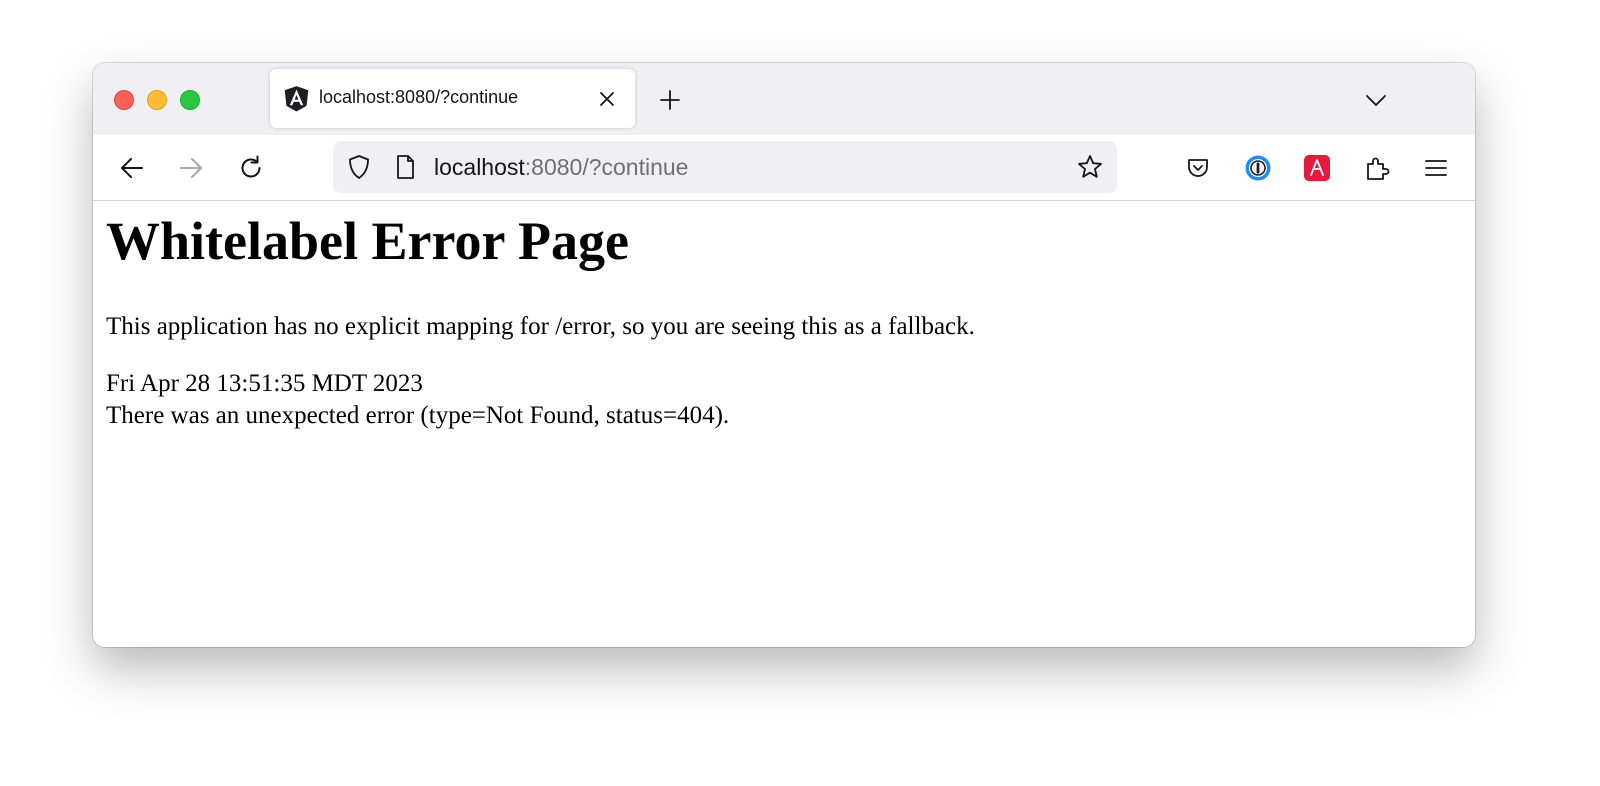  What do you see at coordinates (157, 100) in the screenshot?
I see `minimize-window-button` at bounding box center [157, 100].